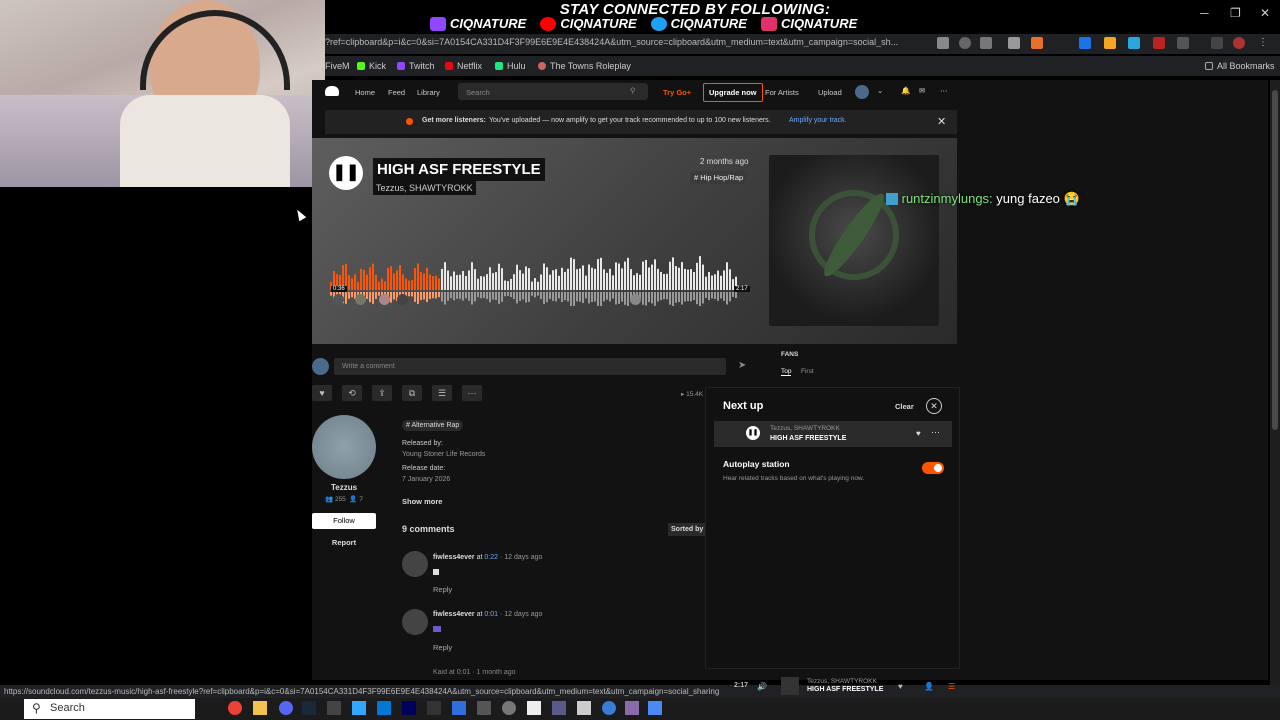 The width and height of the screenshot is (1280, 720). I want to click on track-artists: Tezzus, SHAWTYROKK, so click(424, 188).